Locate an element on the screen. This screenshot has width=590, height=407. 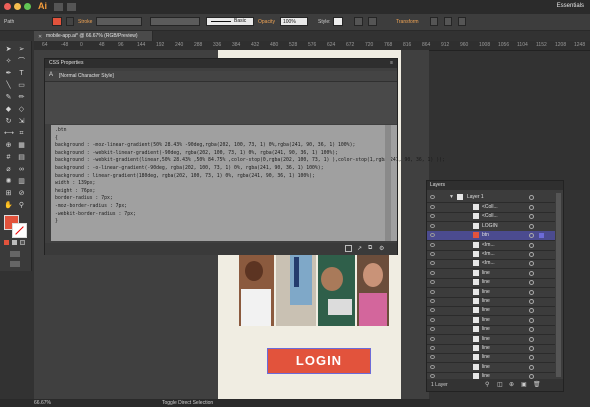
document-tab: ✕ mobile-app.ai* @ 66.67% (RGB/Preview) is located at coordinates (93, 36).